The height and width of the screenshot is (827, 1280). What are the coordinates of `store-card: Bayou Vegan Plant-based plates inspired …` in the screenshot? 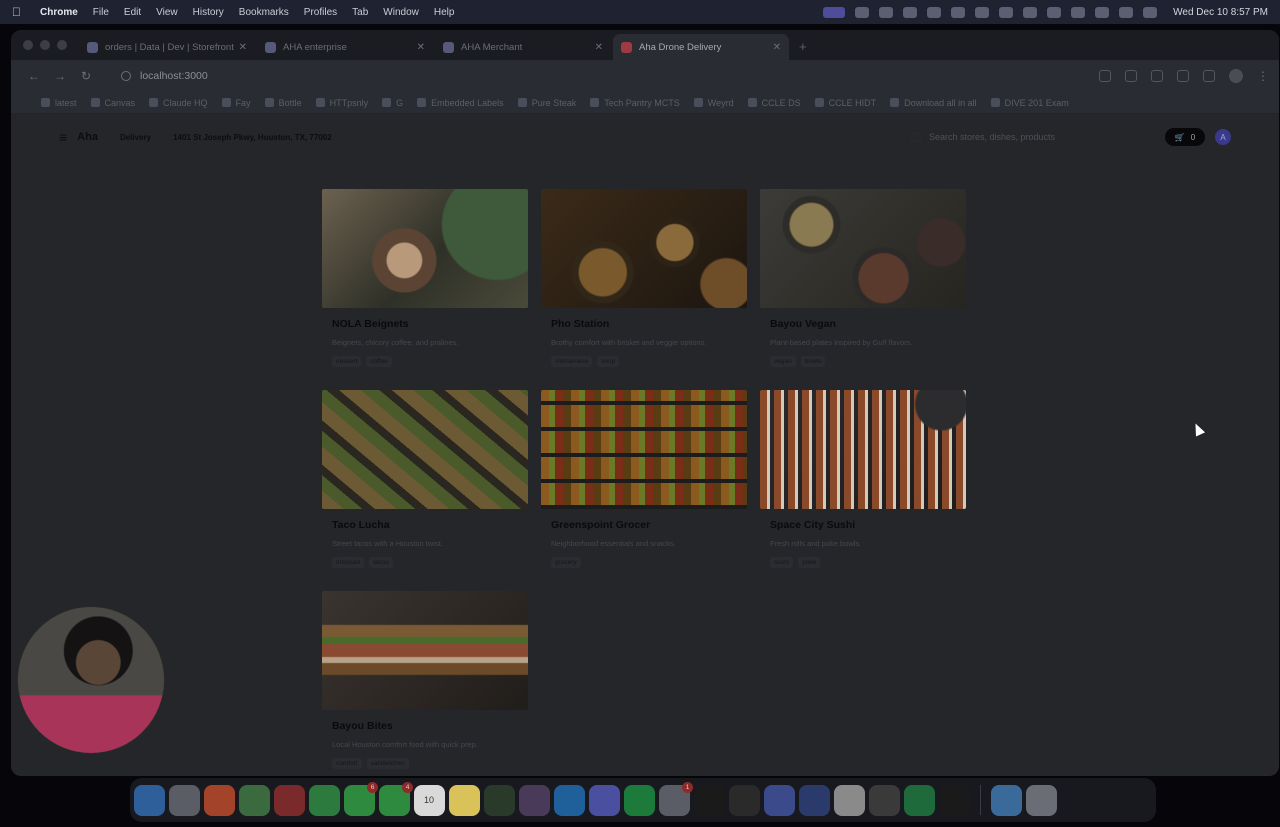 It's located at (863, 289).